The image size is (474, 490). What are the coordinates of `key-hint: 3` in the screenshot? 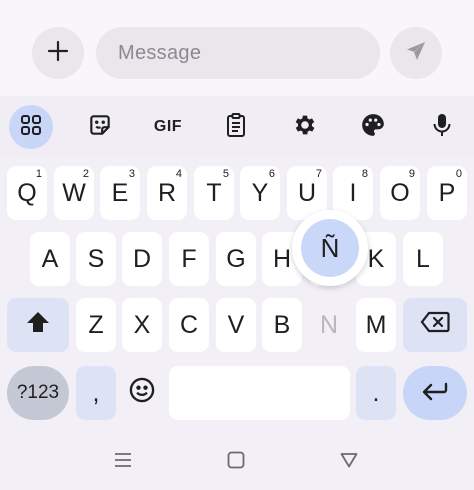 It's located at (131, 174).